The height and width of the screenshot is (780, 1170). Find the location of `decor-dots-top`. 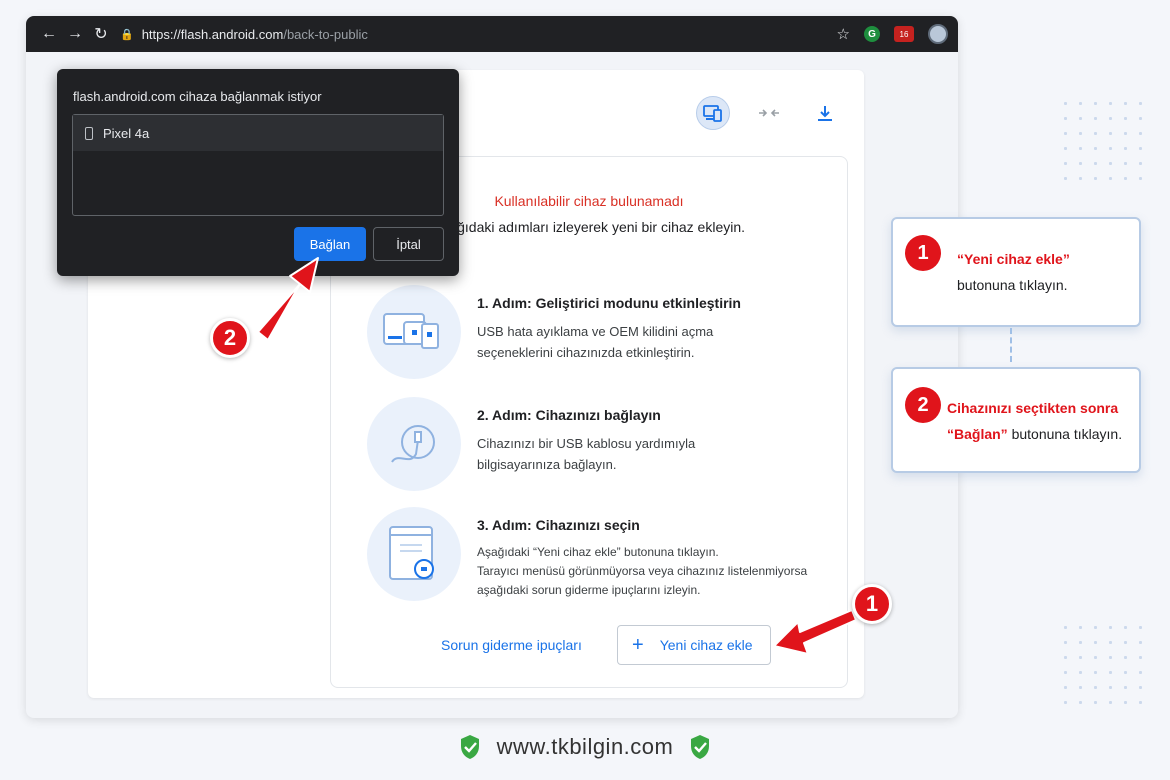

decor-dots-top is located at coordinates (1103, 141).